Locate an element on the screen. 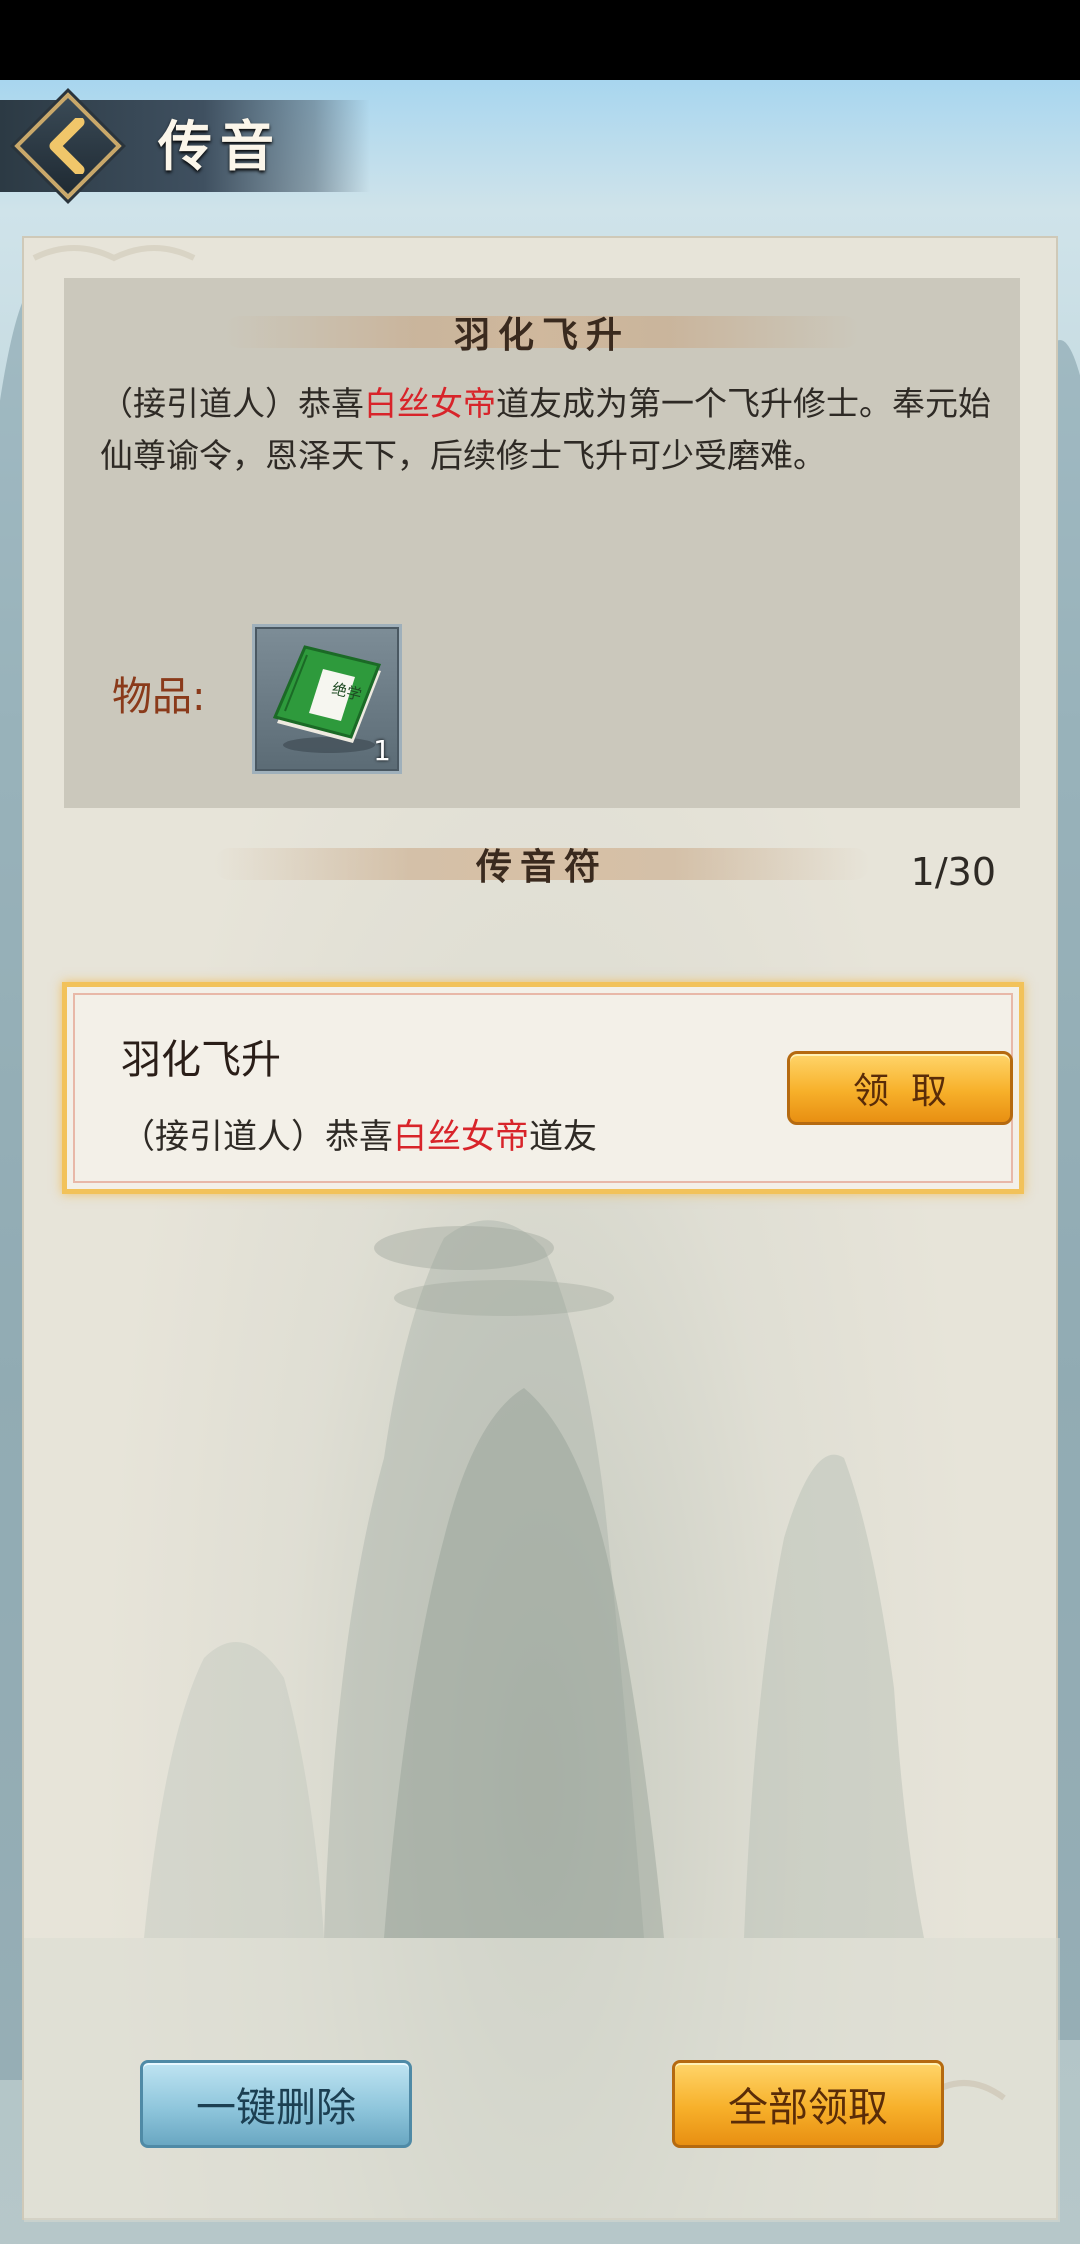 The image size is (1080, 2244). mail-item-title: 羽化飞升 is located at coordinates (201, 1060).